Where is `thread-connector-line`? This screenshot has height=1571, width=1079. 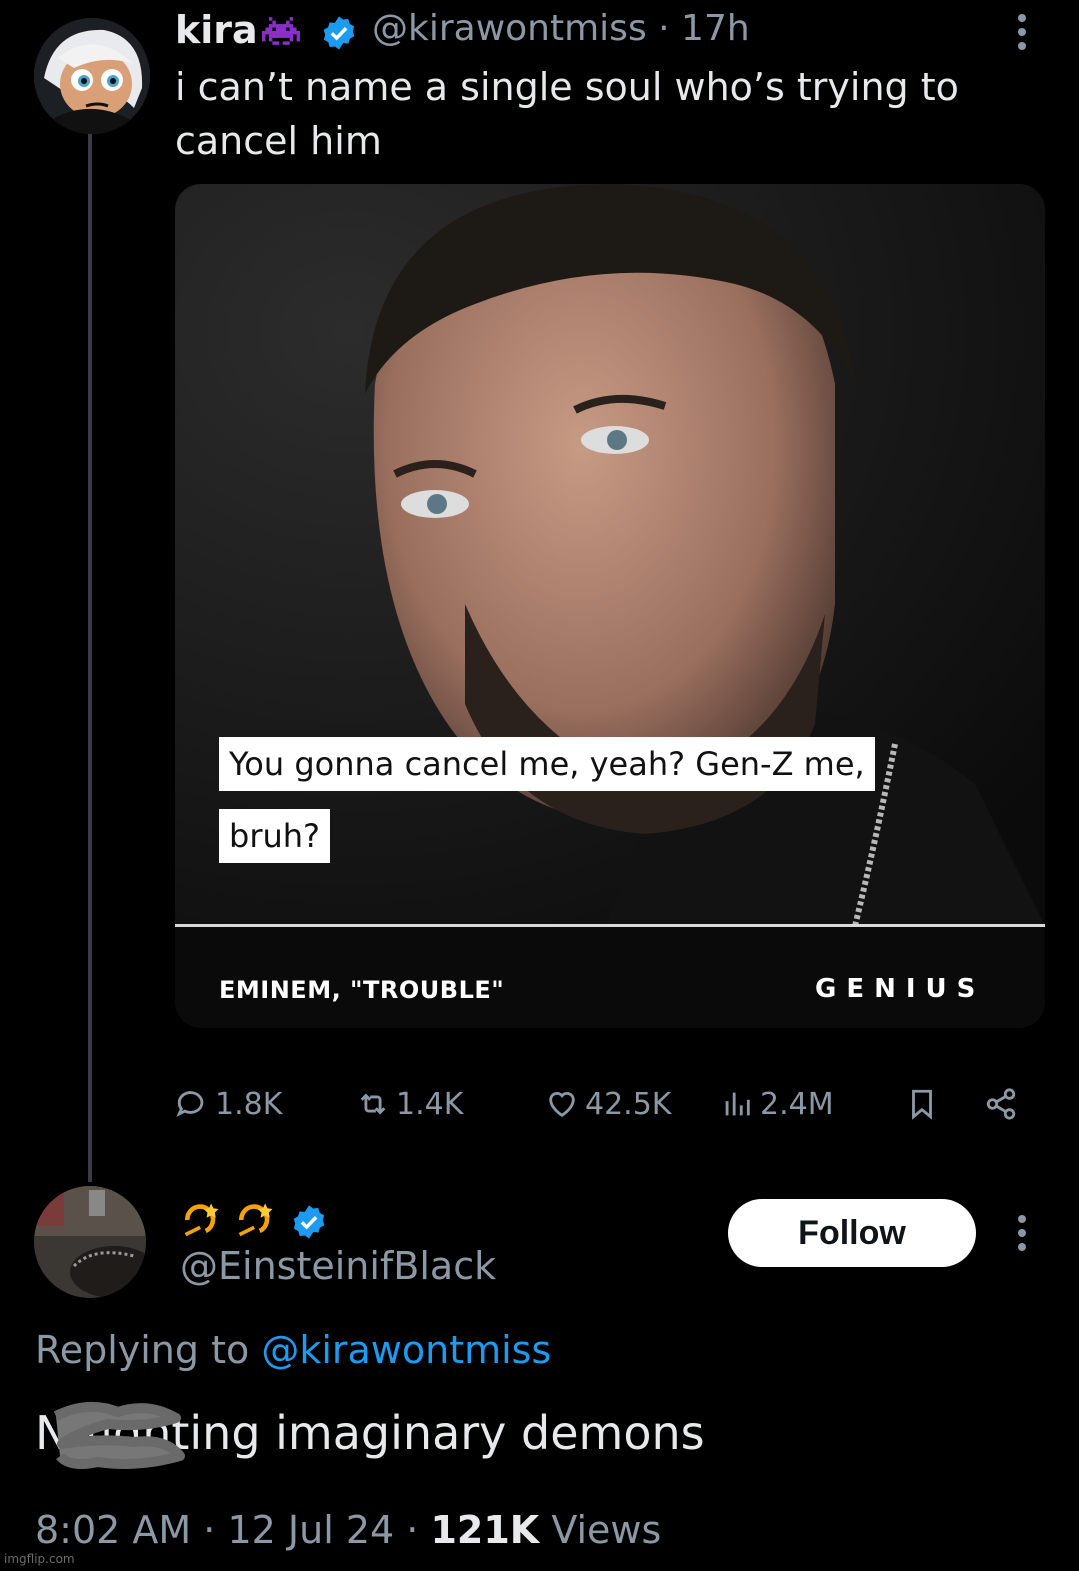
thread-connector-line is located at coordinates (90, 651).